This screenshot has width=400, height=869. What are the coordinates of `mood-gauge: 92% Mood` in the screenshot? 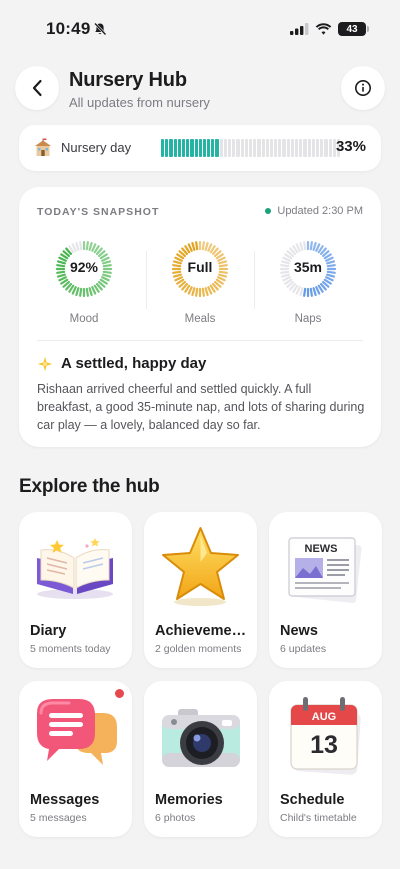 It's located at (84, 282).